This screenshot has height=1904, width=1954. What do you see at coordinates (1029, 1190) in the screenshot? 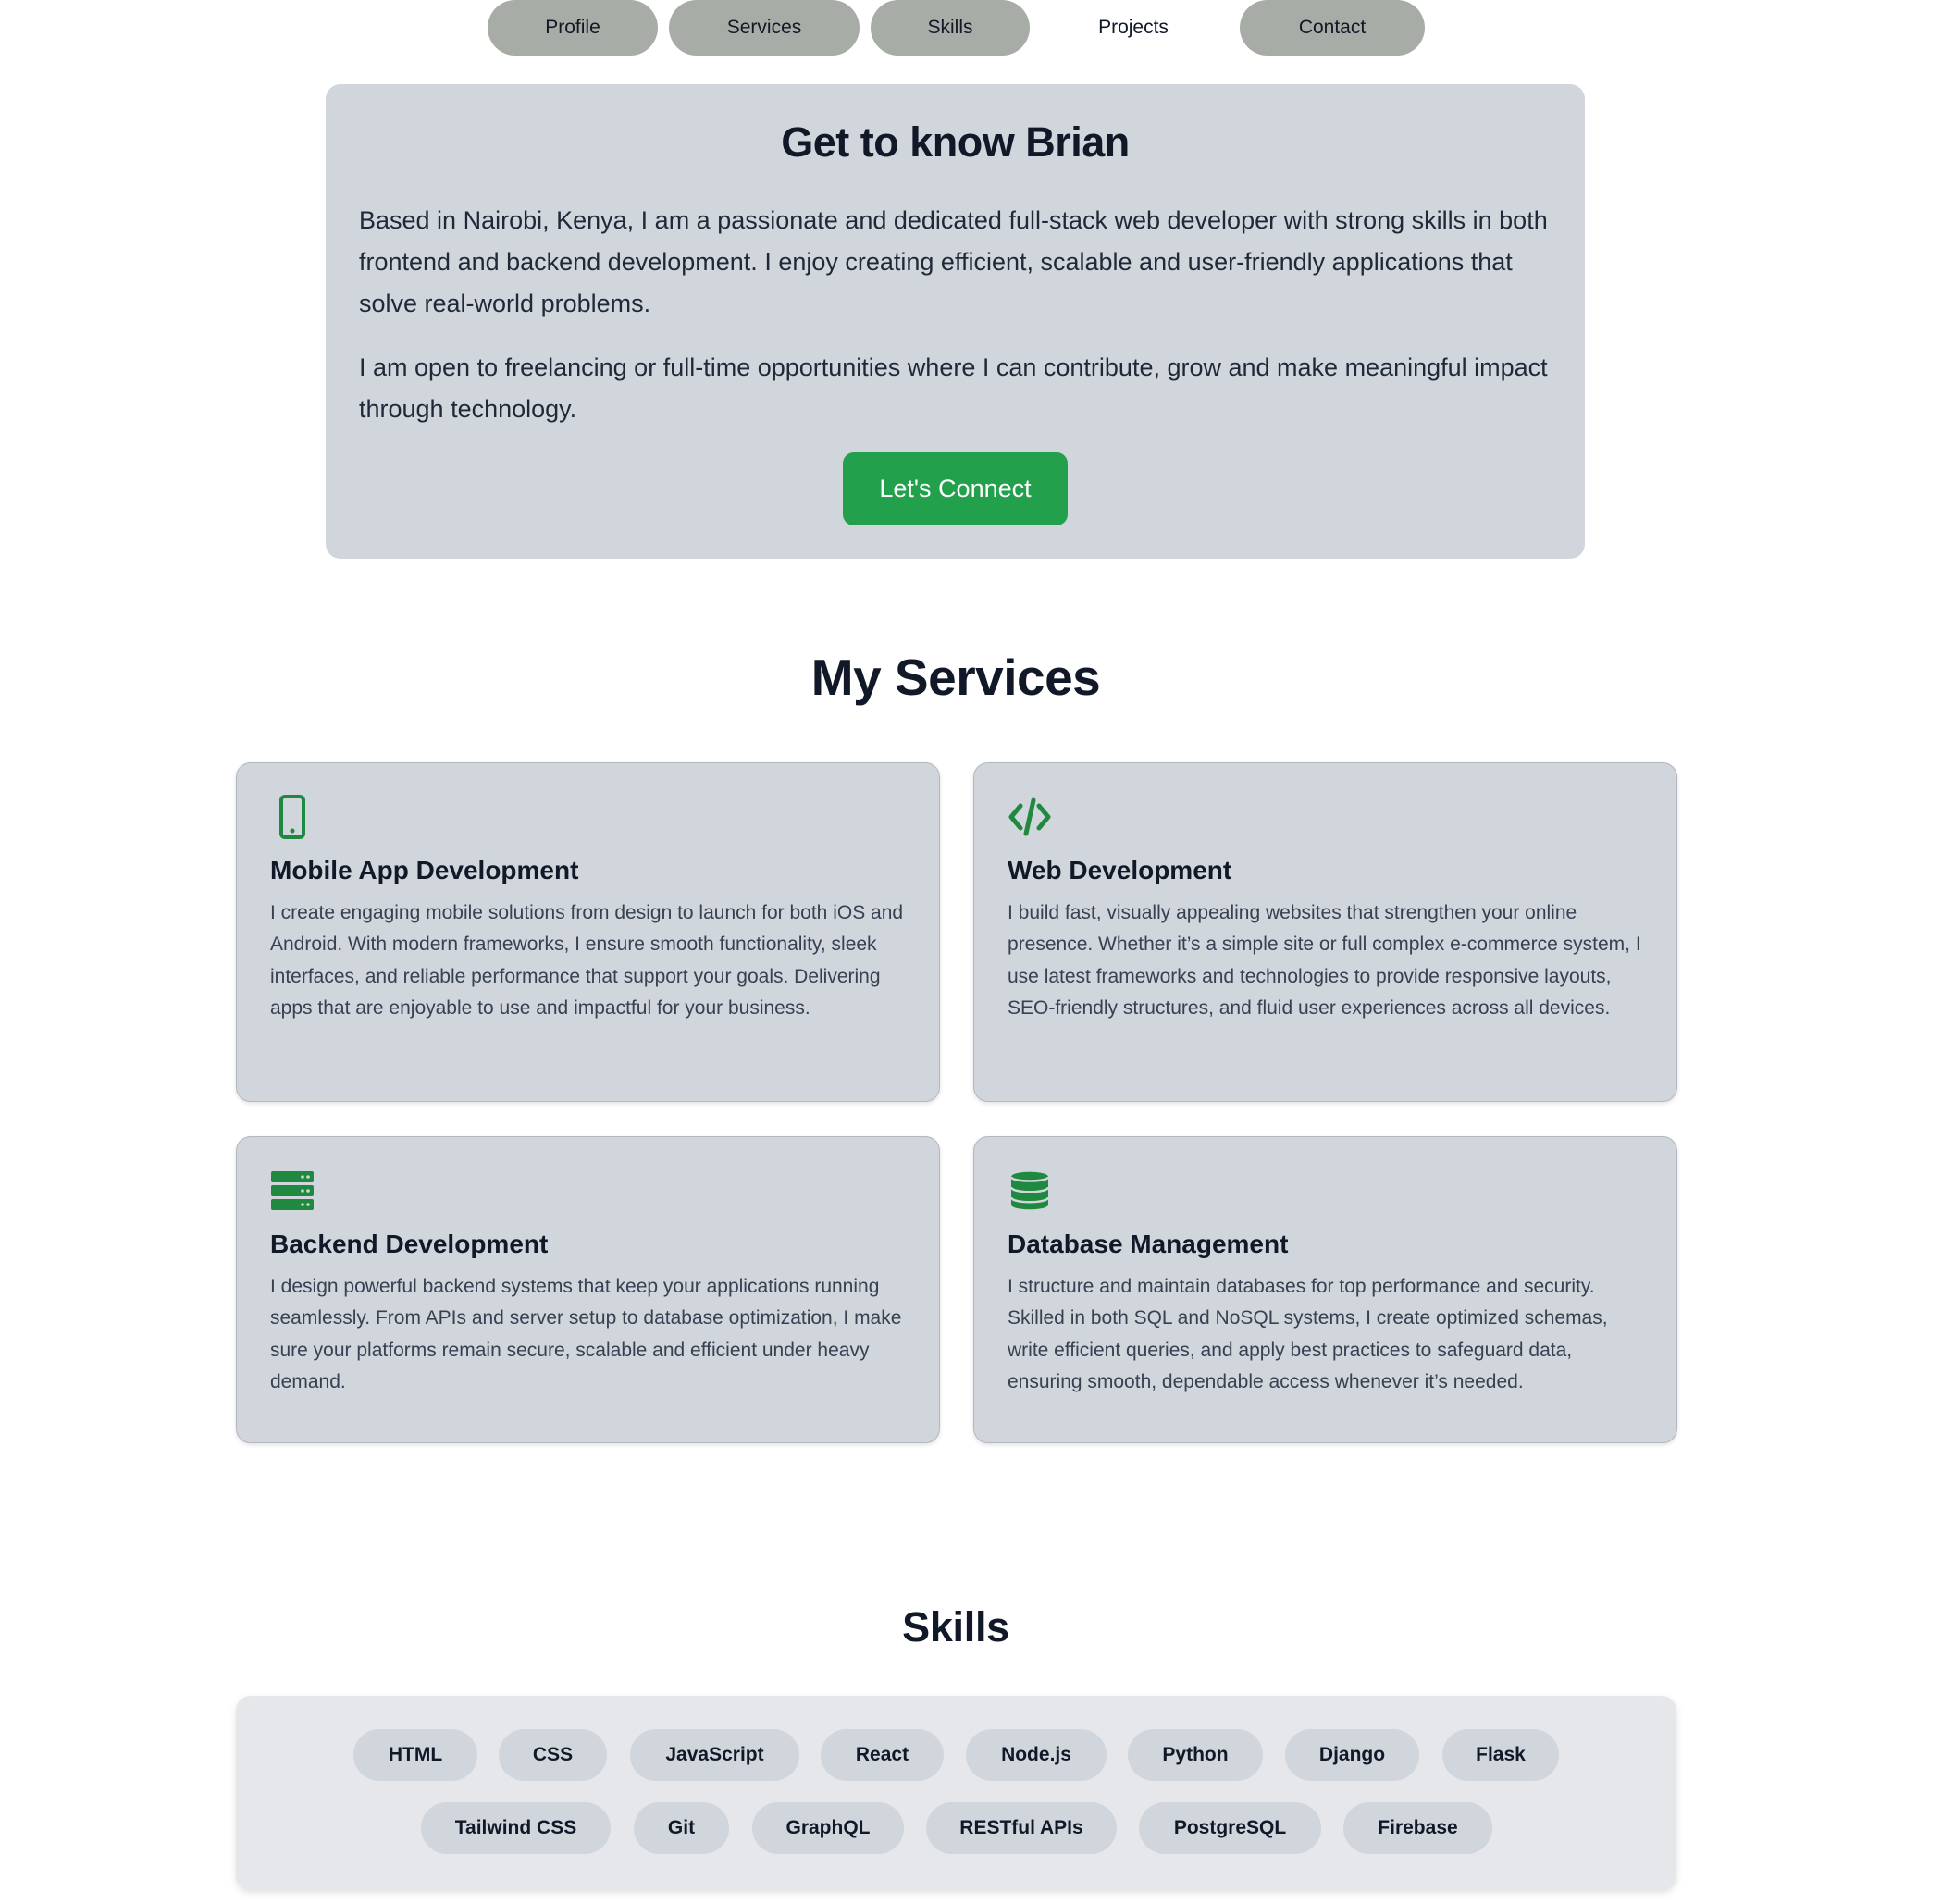
I see `database-icon` at bounding box center [1029, 1190].